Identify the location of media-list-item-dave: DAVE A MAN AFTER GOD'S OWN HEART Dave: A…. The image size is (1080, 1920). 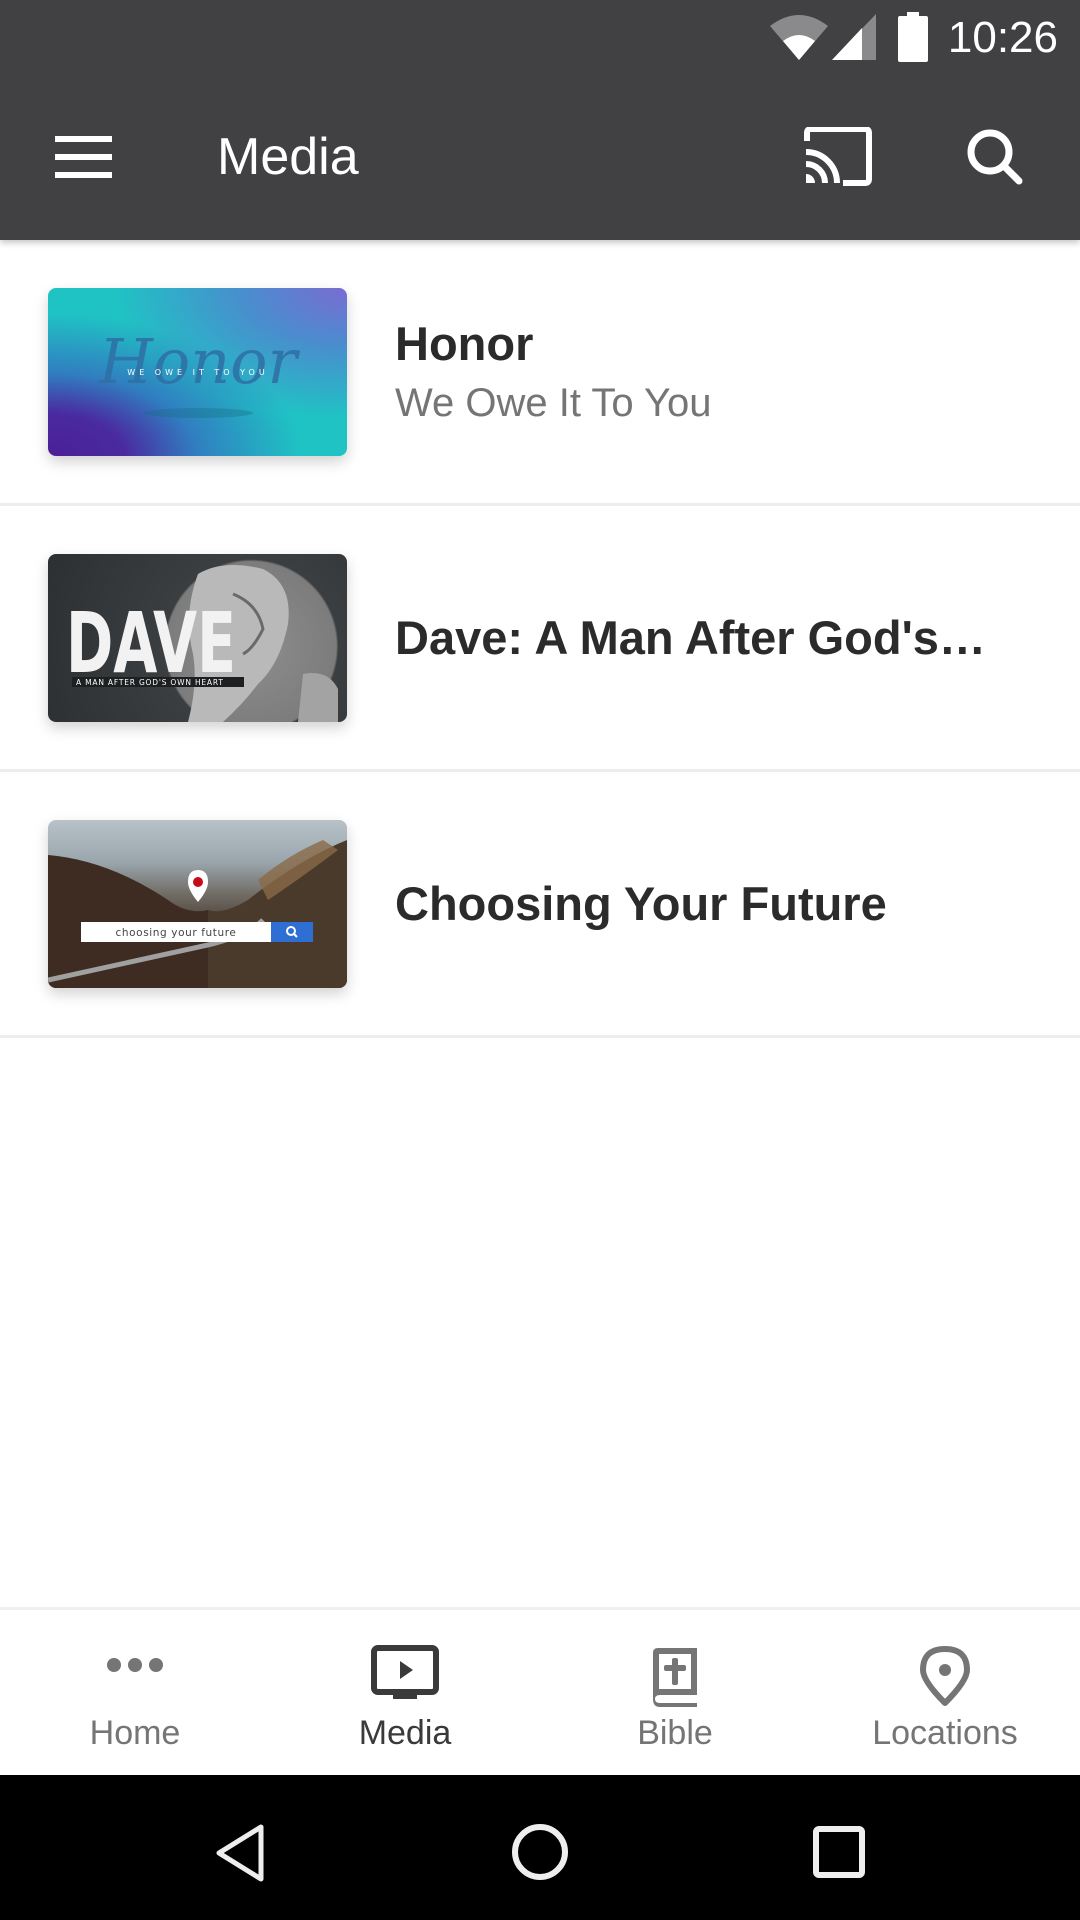
(540, 639).